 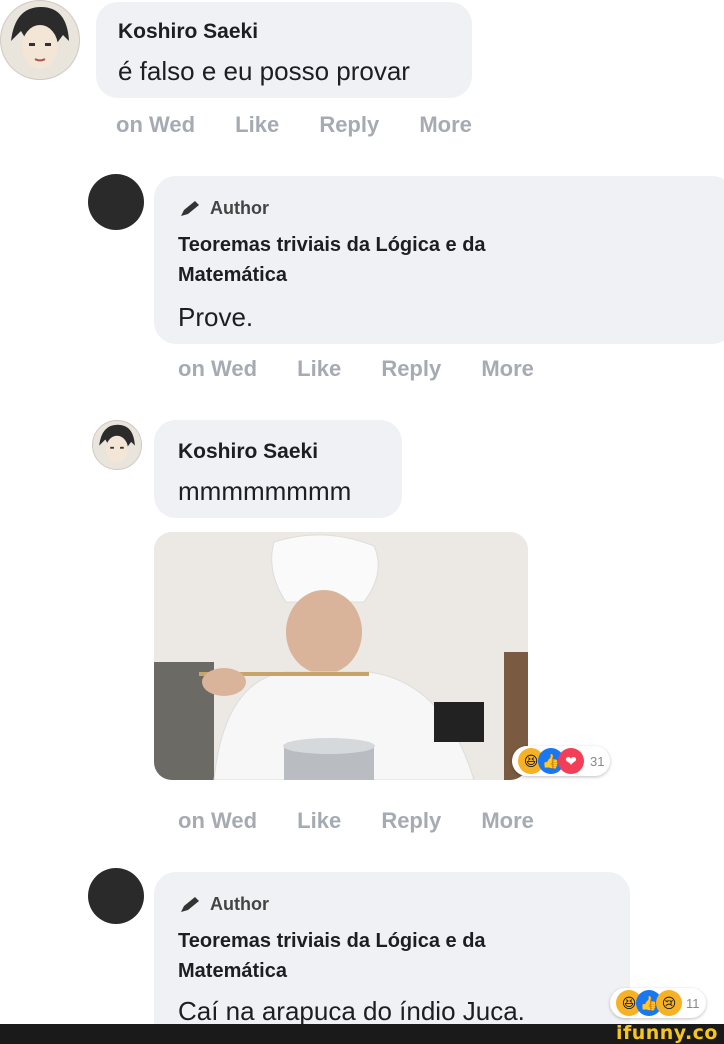 I want to click on sad-reaction-icon: 😢, so click(x=669, y=1003).